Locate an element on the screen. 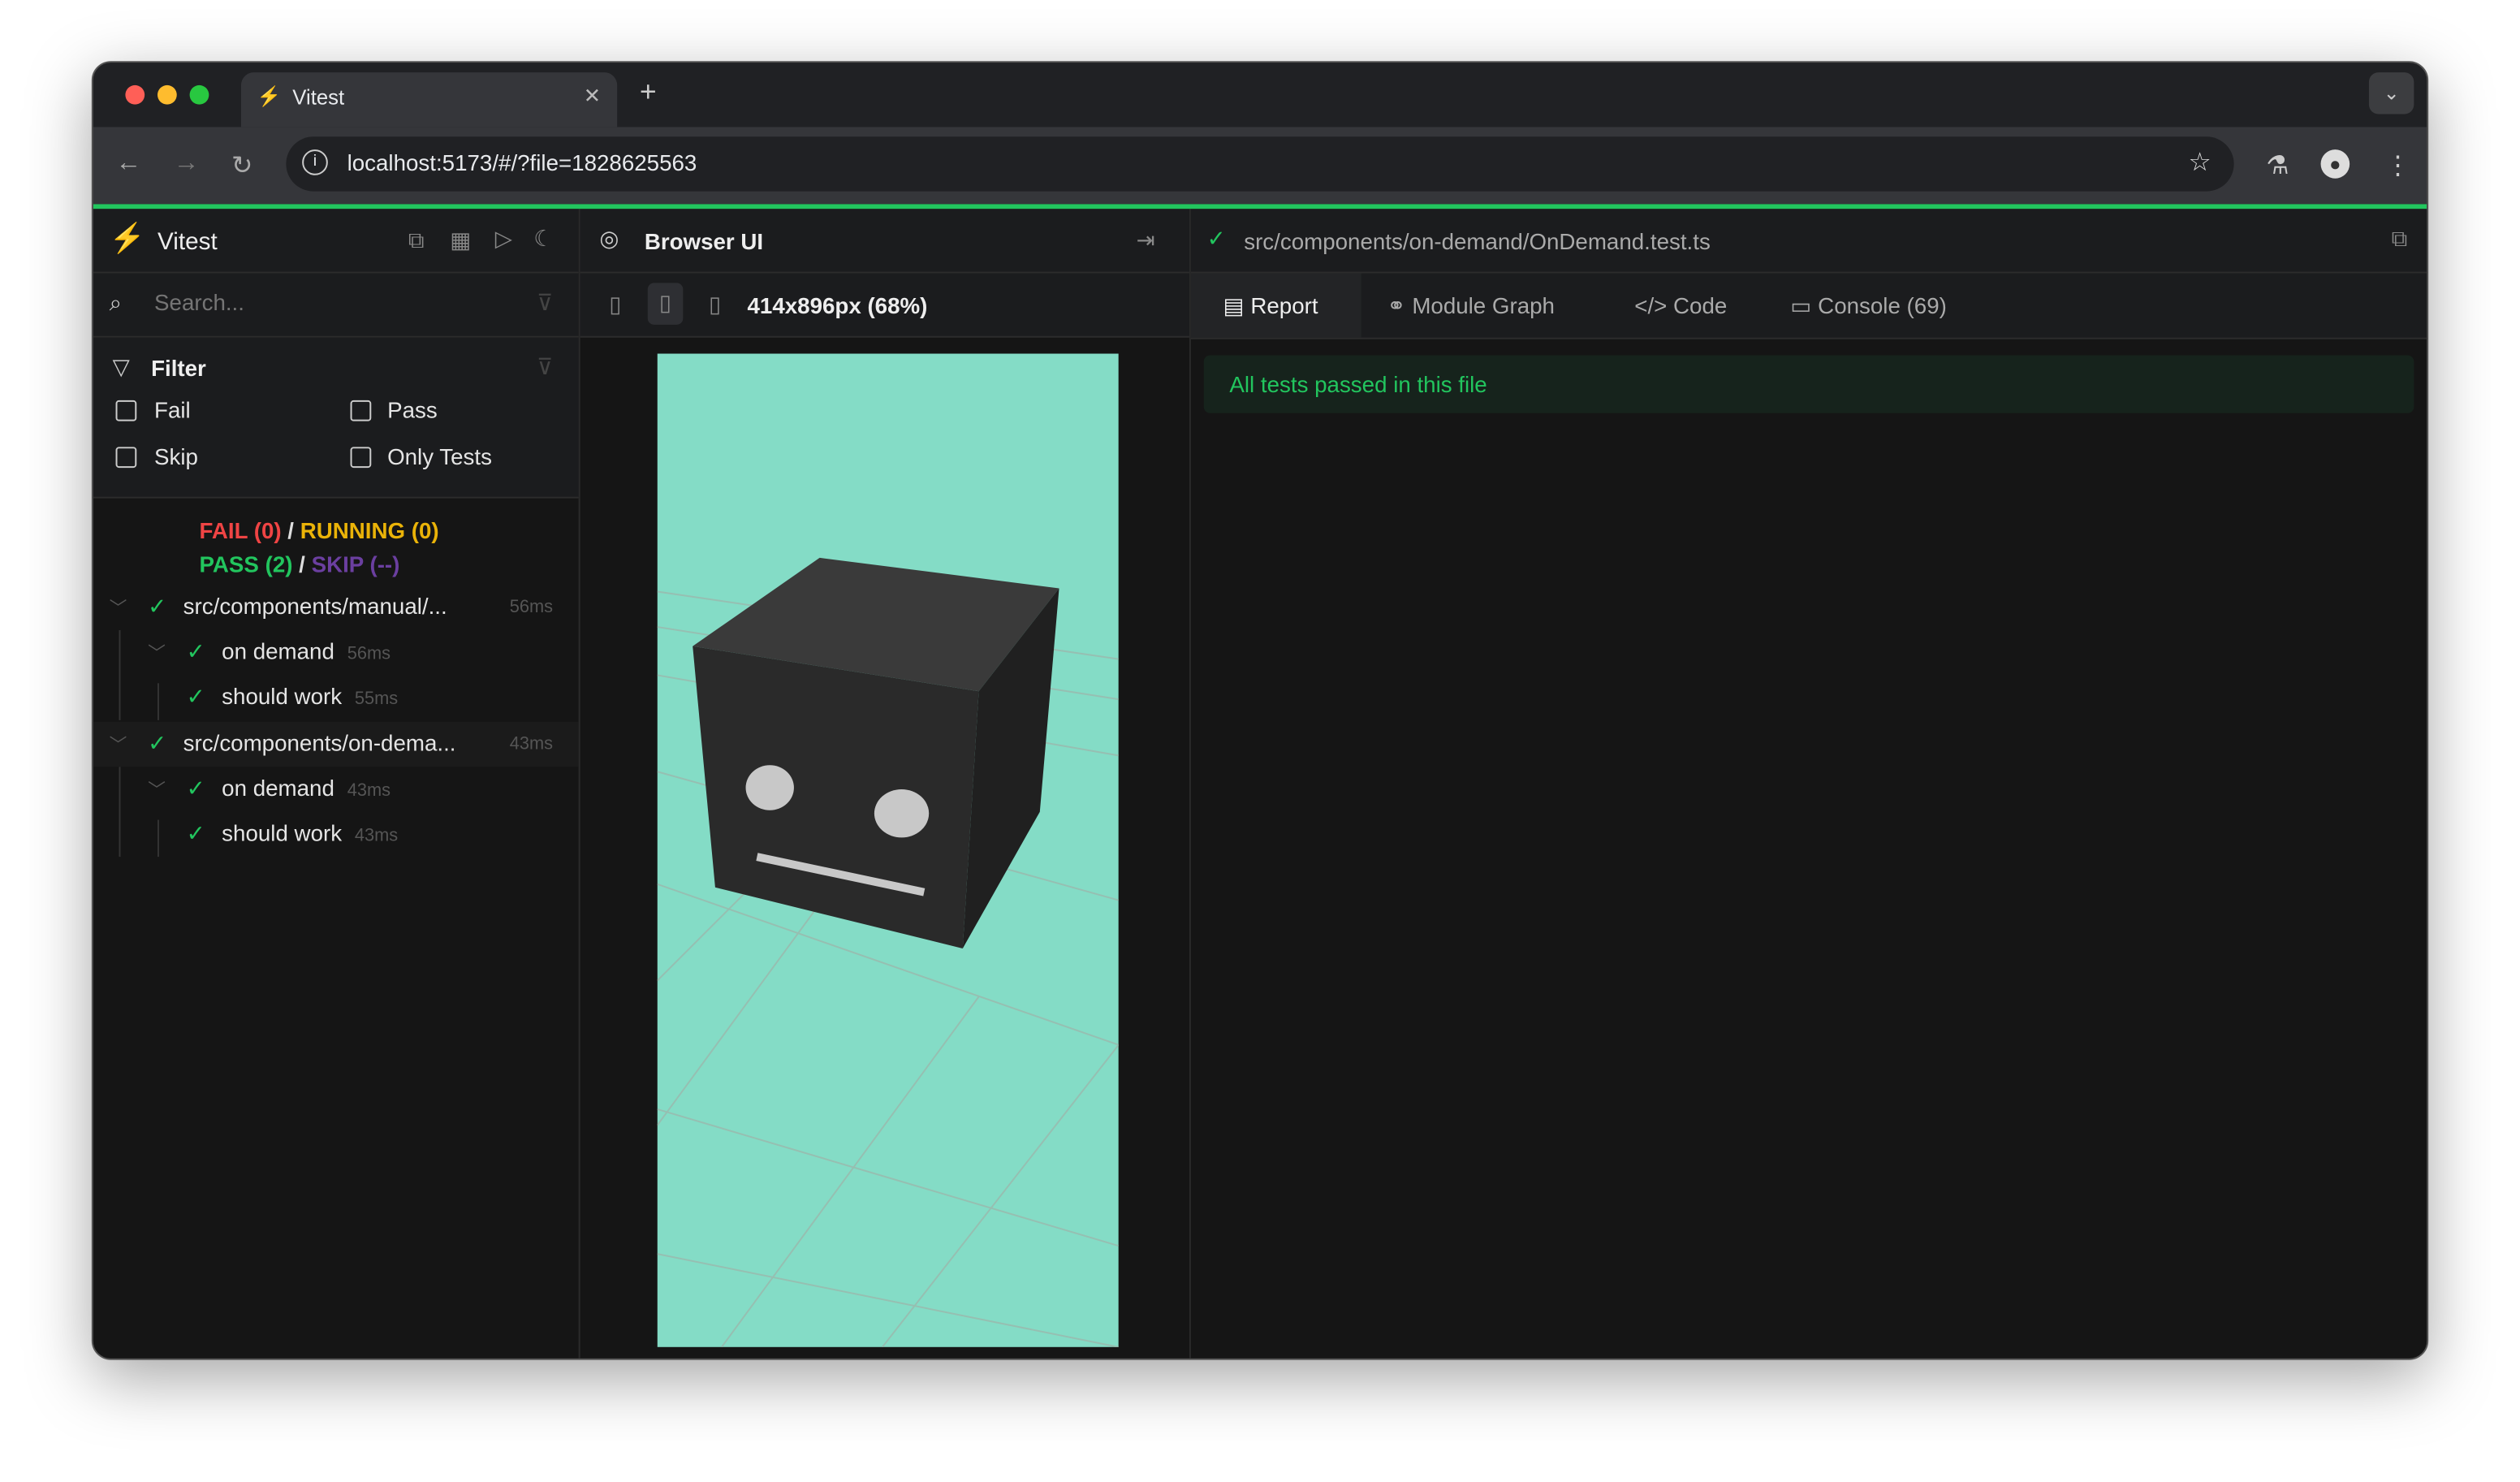 The width and height of the screenshot is (2520, 1482). browser-ui-header: ◎ Browser UI ⇥ is located at coordinates (885, 242).